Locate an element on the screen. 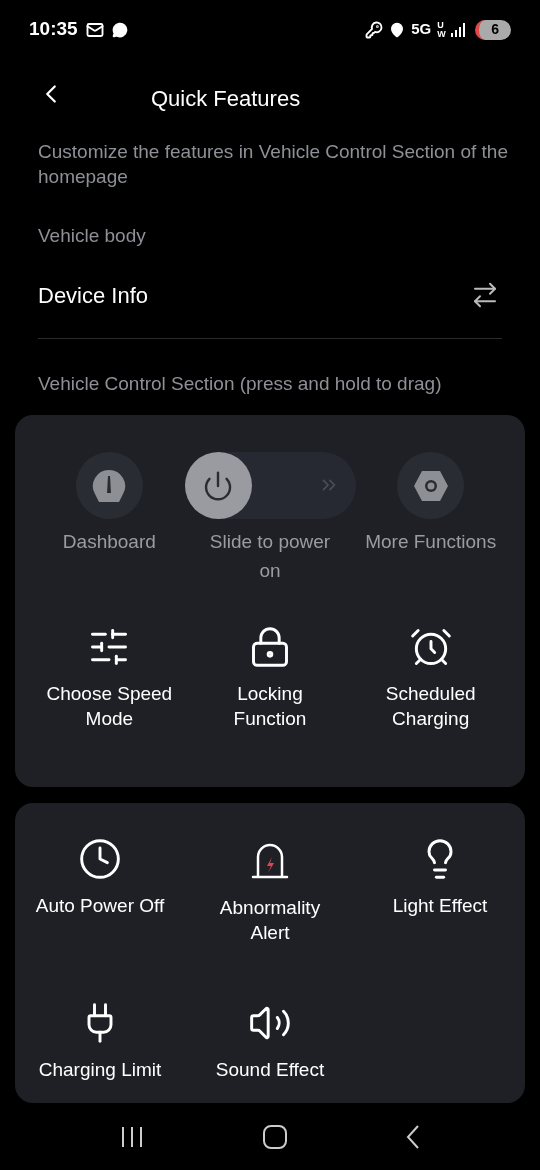  signal-icon is located at coordinates (458, 29).